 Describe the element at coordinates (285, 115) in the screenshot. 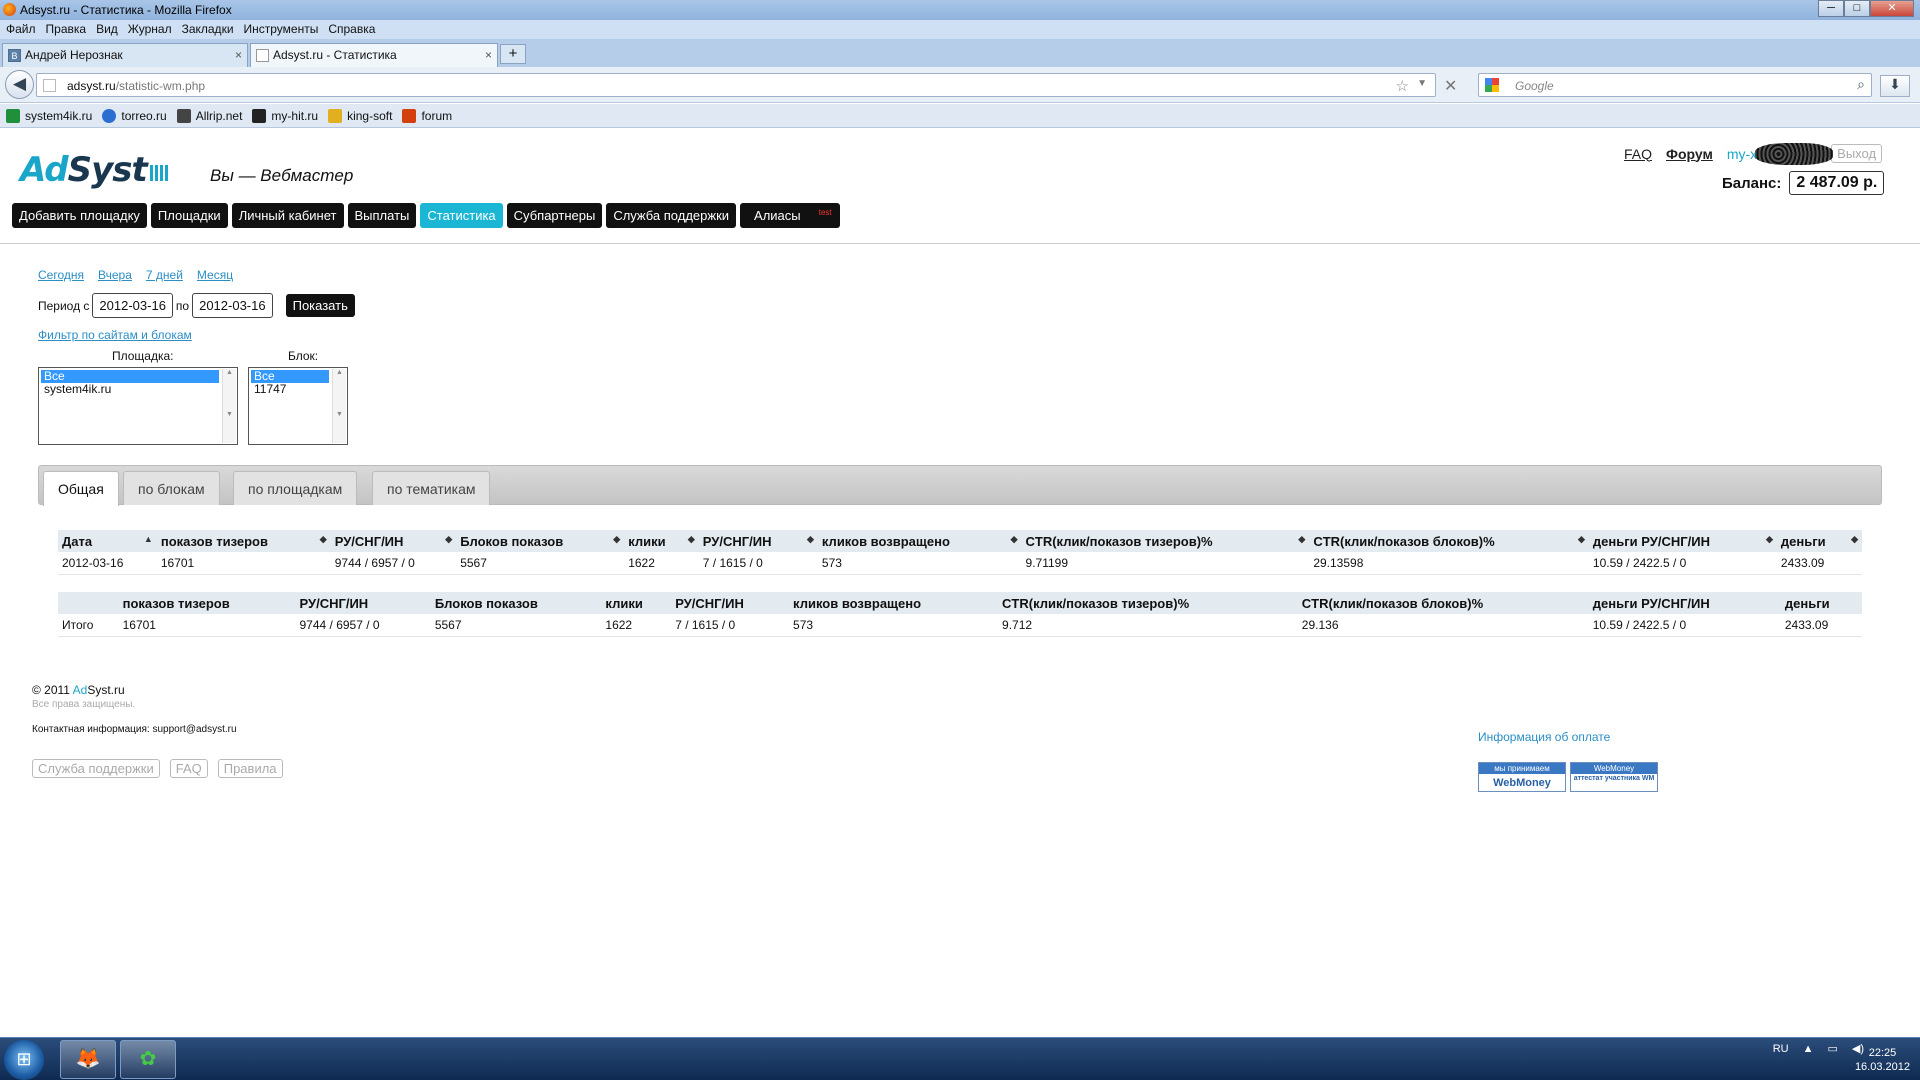

I see `bookmark-item: my-hit.ru` at that location.